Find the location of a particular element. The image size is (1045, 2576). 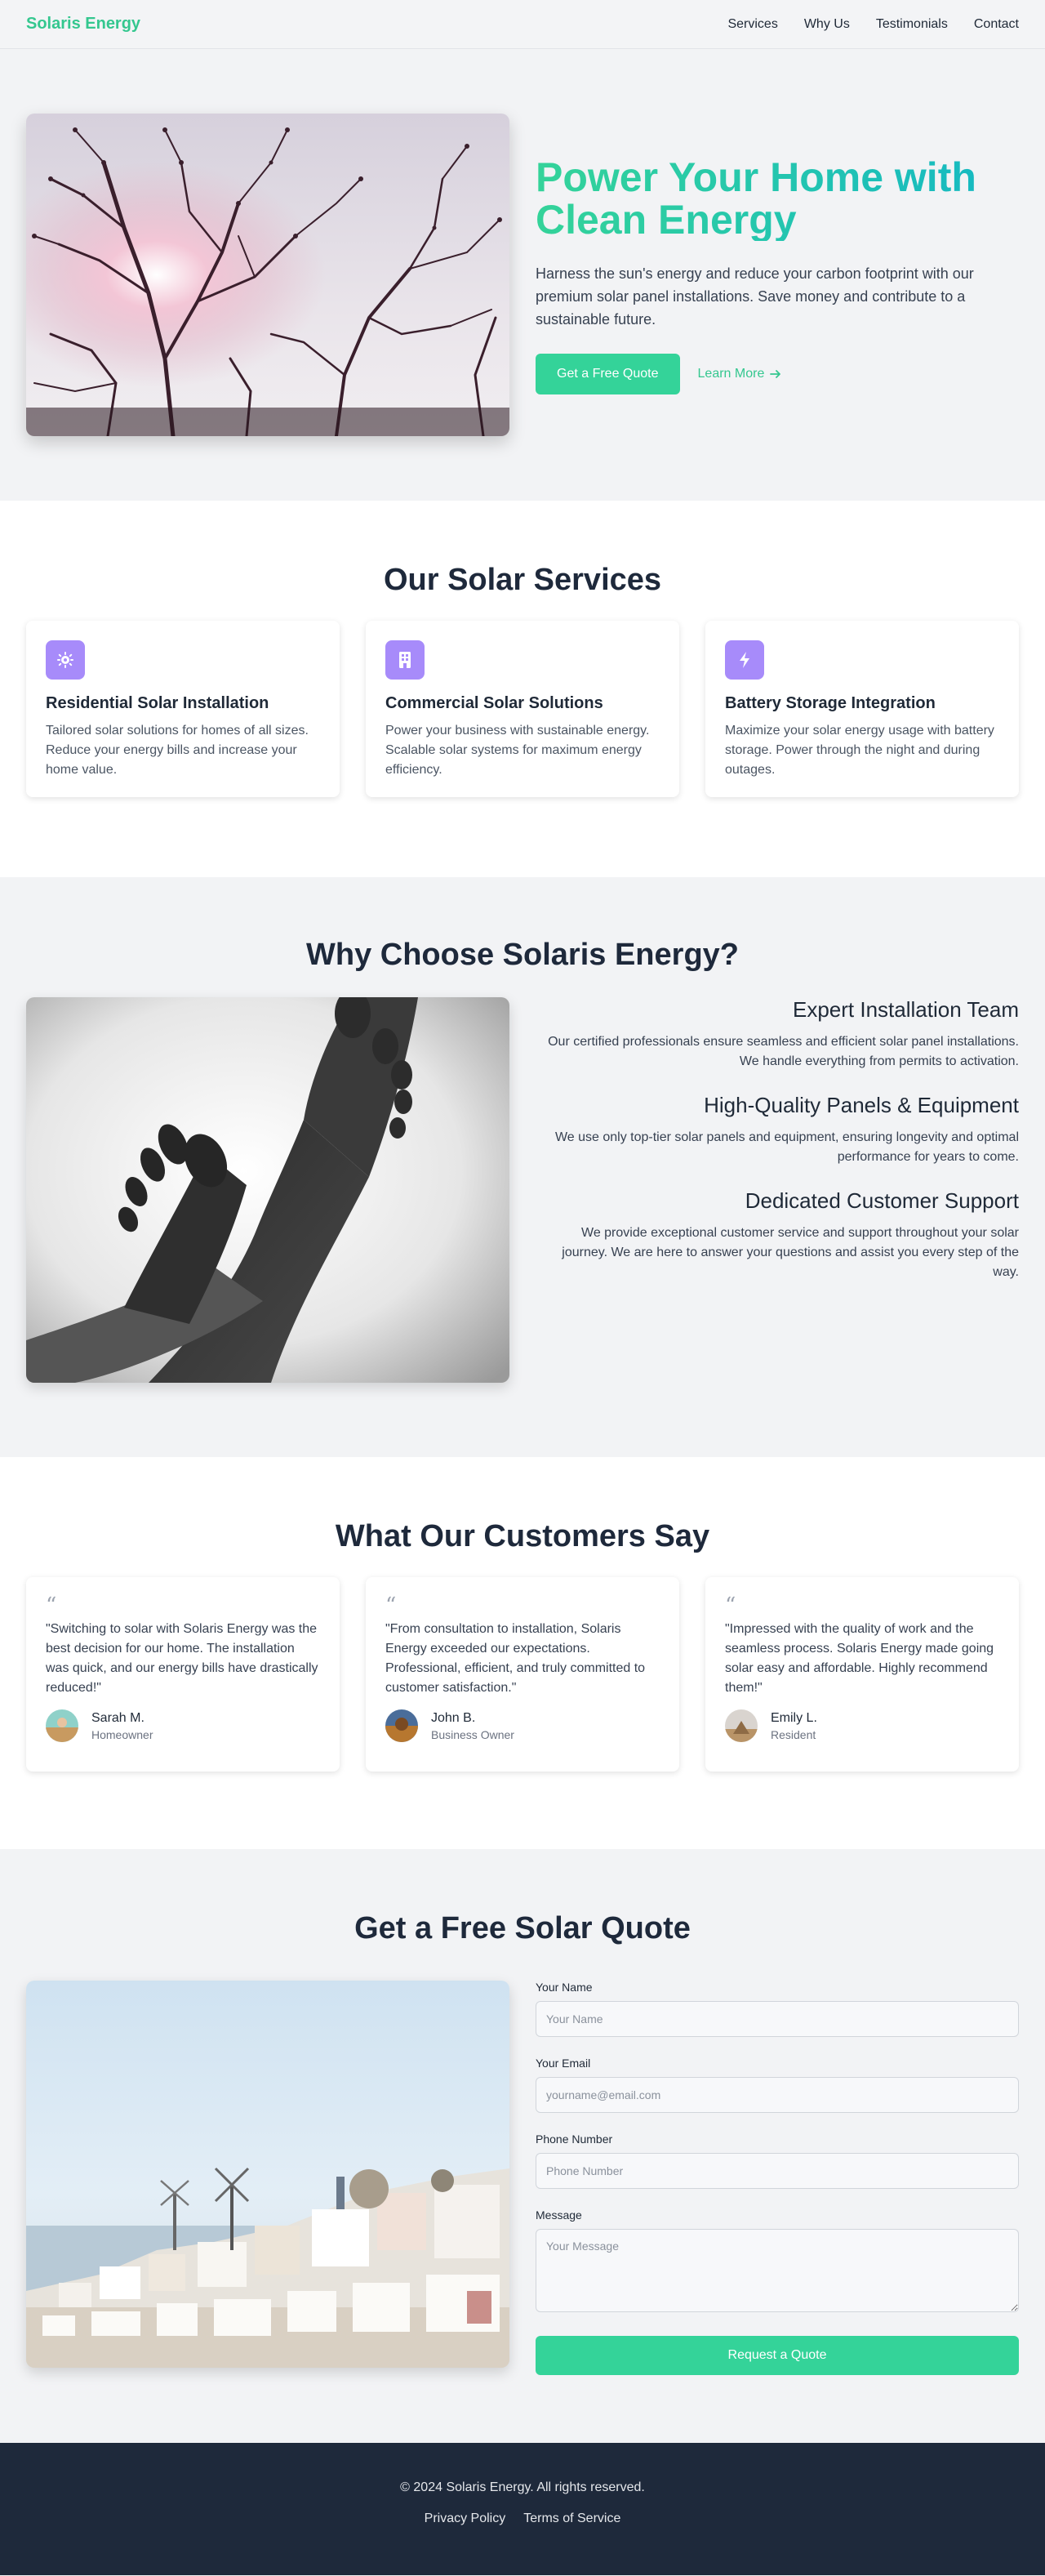

nav-link-services: Services is located at coordinates (752, 24).